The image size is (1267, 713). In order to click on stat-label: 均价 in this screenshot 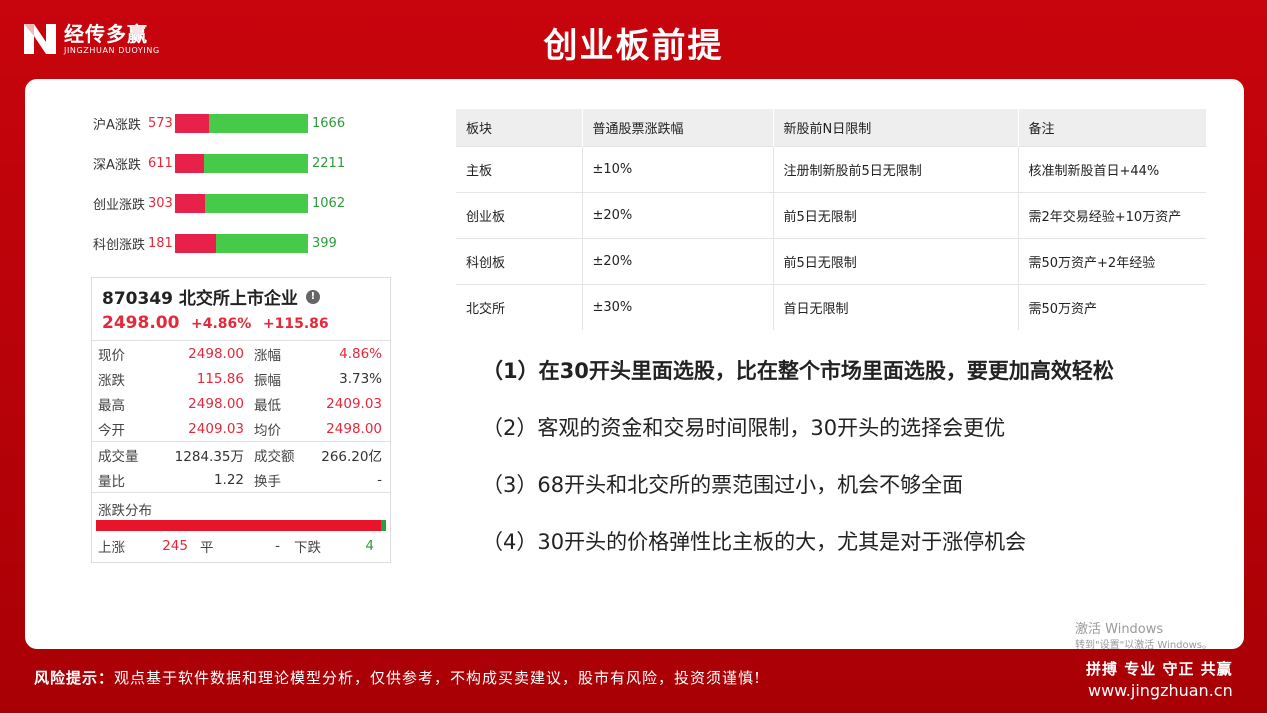, I will do `click(267, 430)`.